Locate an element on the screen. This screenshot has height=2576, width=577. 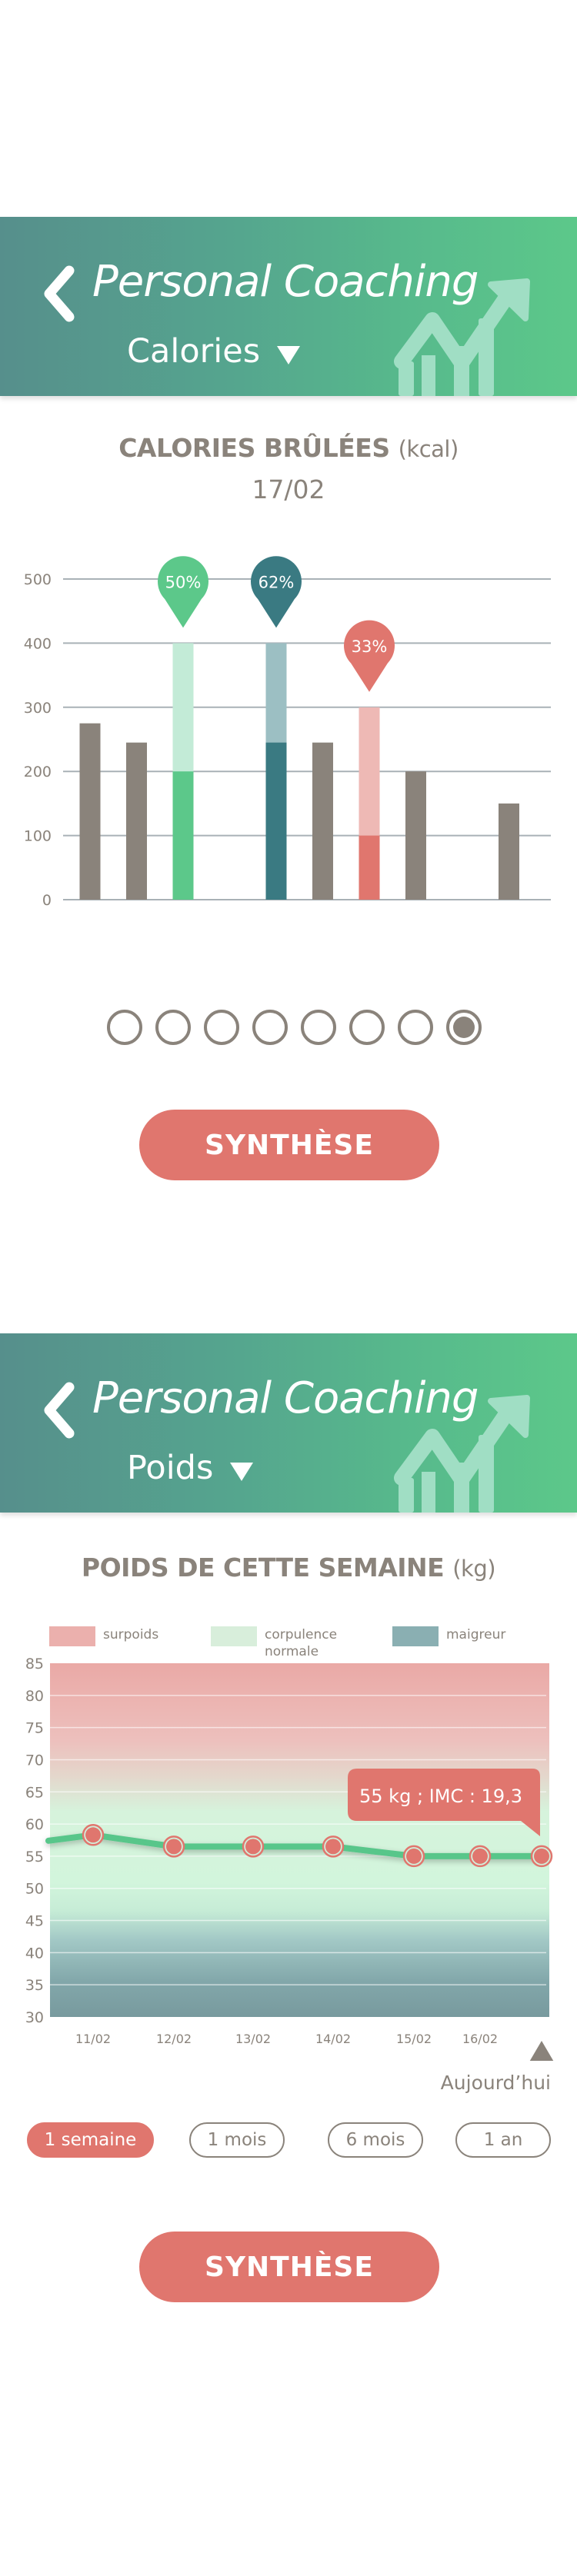
y-tick-label: 70 is located at coordinates (34, 1761).